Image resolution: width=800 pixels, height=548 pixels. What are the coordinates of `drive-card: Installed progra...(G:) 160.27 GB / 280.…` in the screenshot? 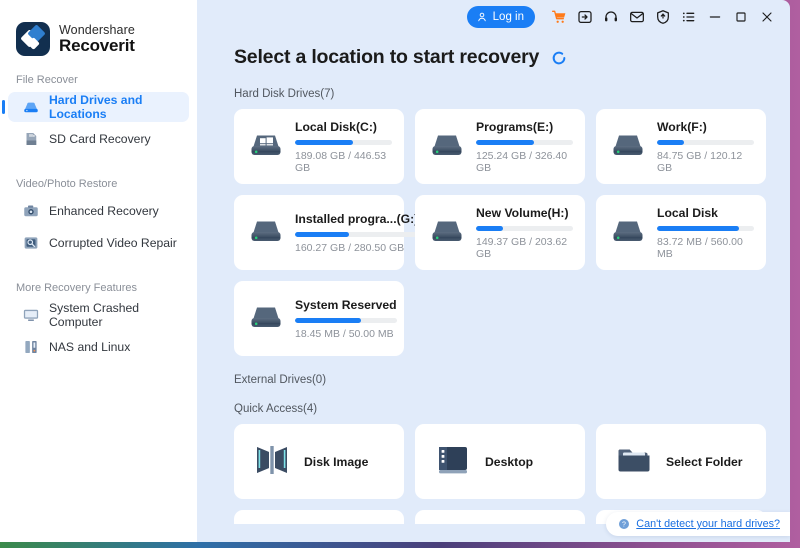 It's located at (326, 232).